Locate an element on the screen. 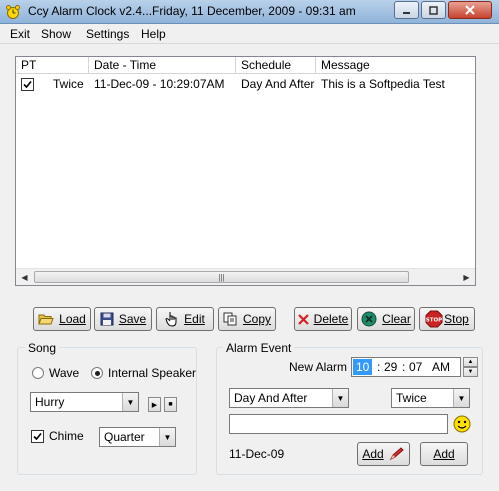 Image resolution: width=499 pixels, height=491 pixels. alarm-second: 07 is located at coordinates (415, 367).